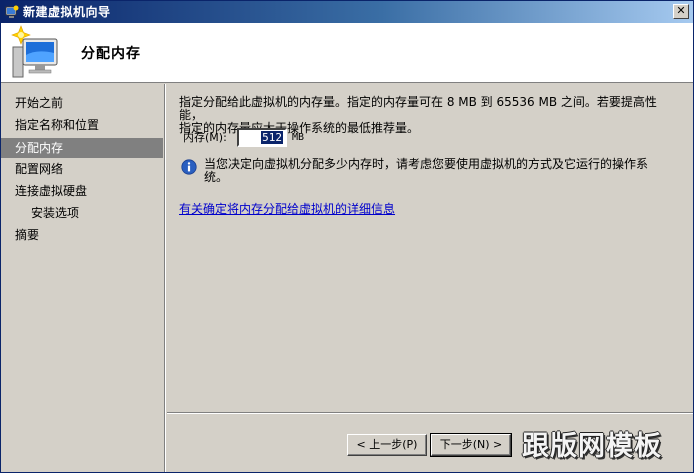 This screenshot has width=694, height=473. Describe the element at coordinates (347, 53) in the screenshot. I see `wizard-header: 分配内存` at that location.